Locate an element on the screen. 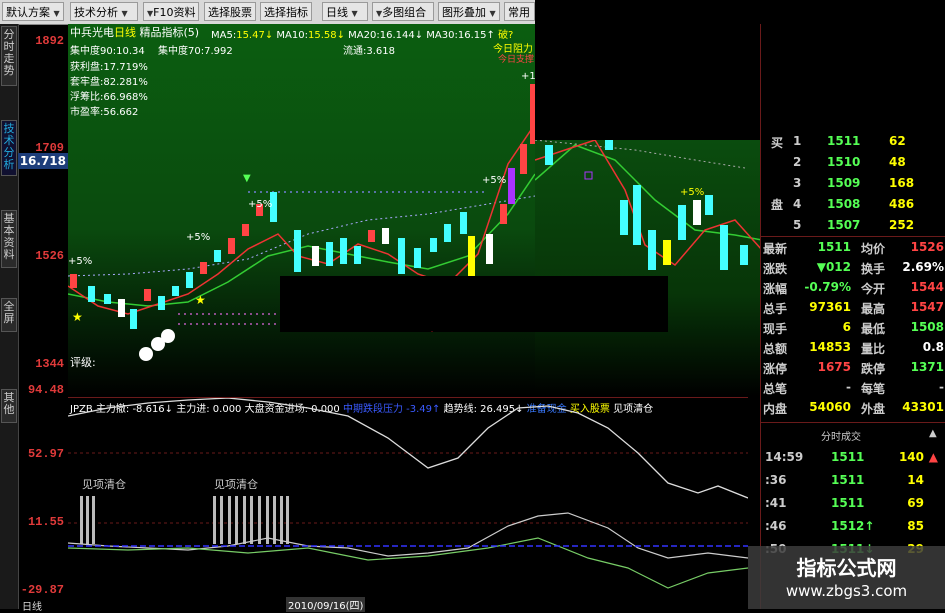 The image size is (945, 613). toolbar-button-label: 多图组合 is located at coordinates (404, 12).